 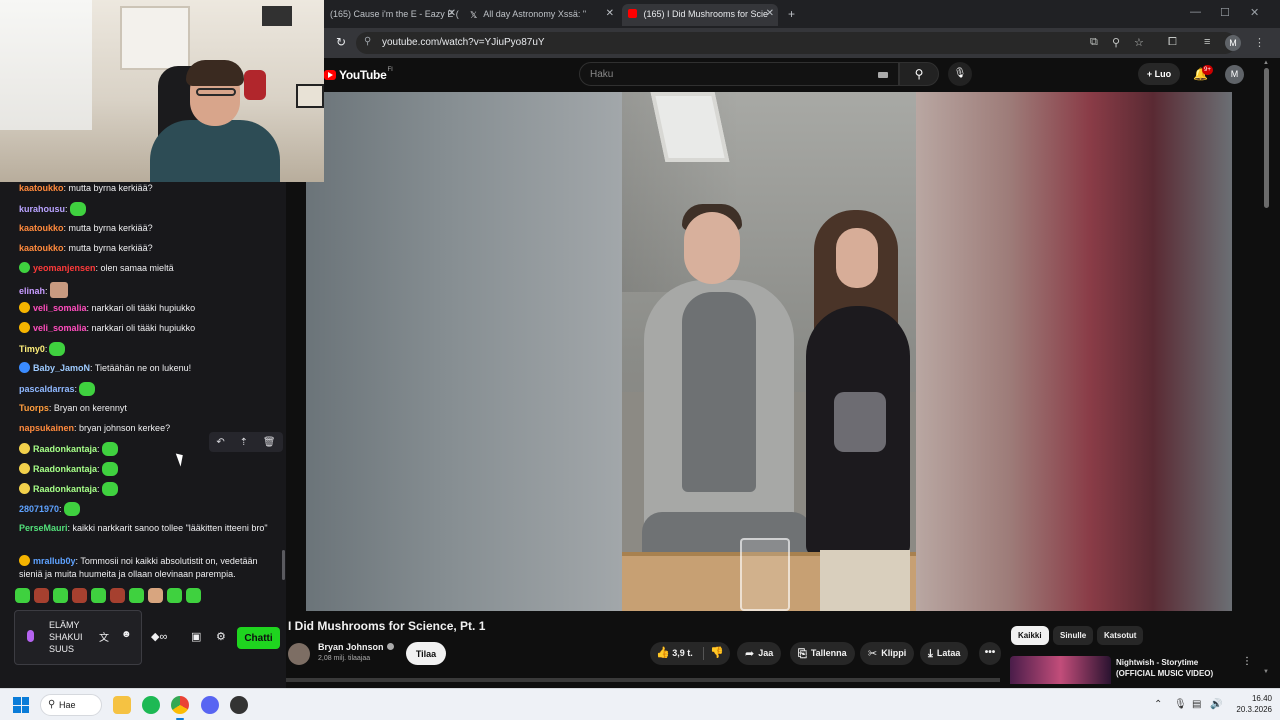 What do you see at coordinates (151, 705) in the screenshot?
I see `spotify-icon` at bounding box center [151, 705].